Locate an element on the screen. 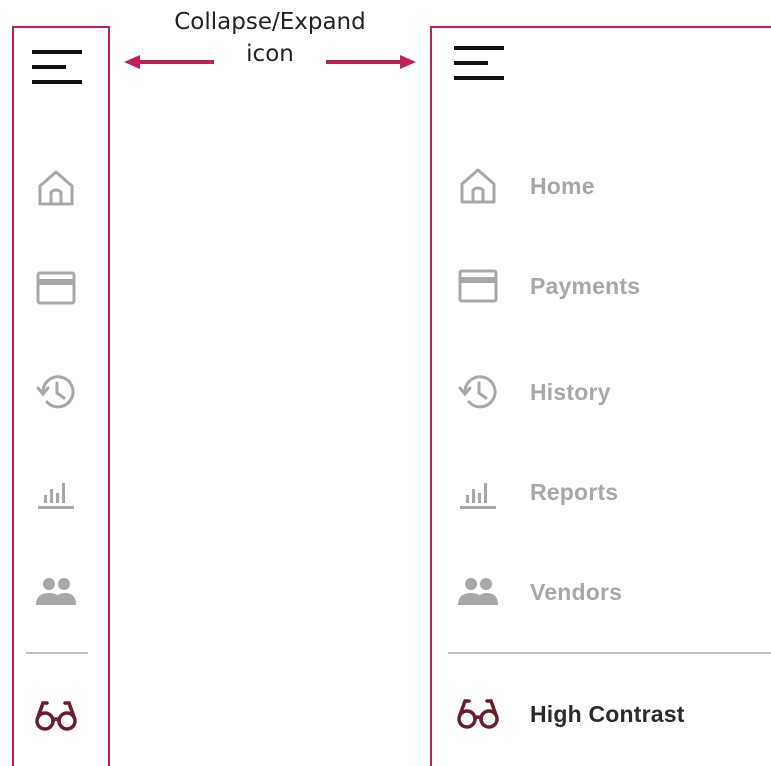  sidebar-item-vendors is located at coordinates (61, 592).